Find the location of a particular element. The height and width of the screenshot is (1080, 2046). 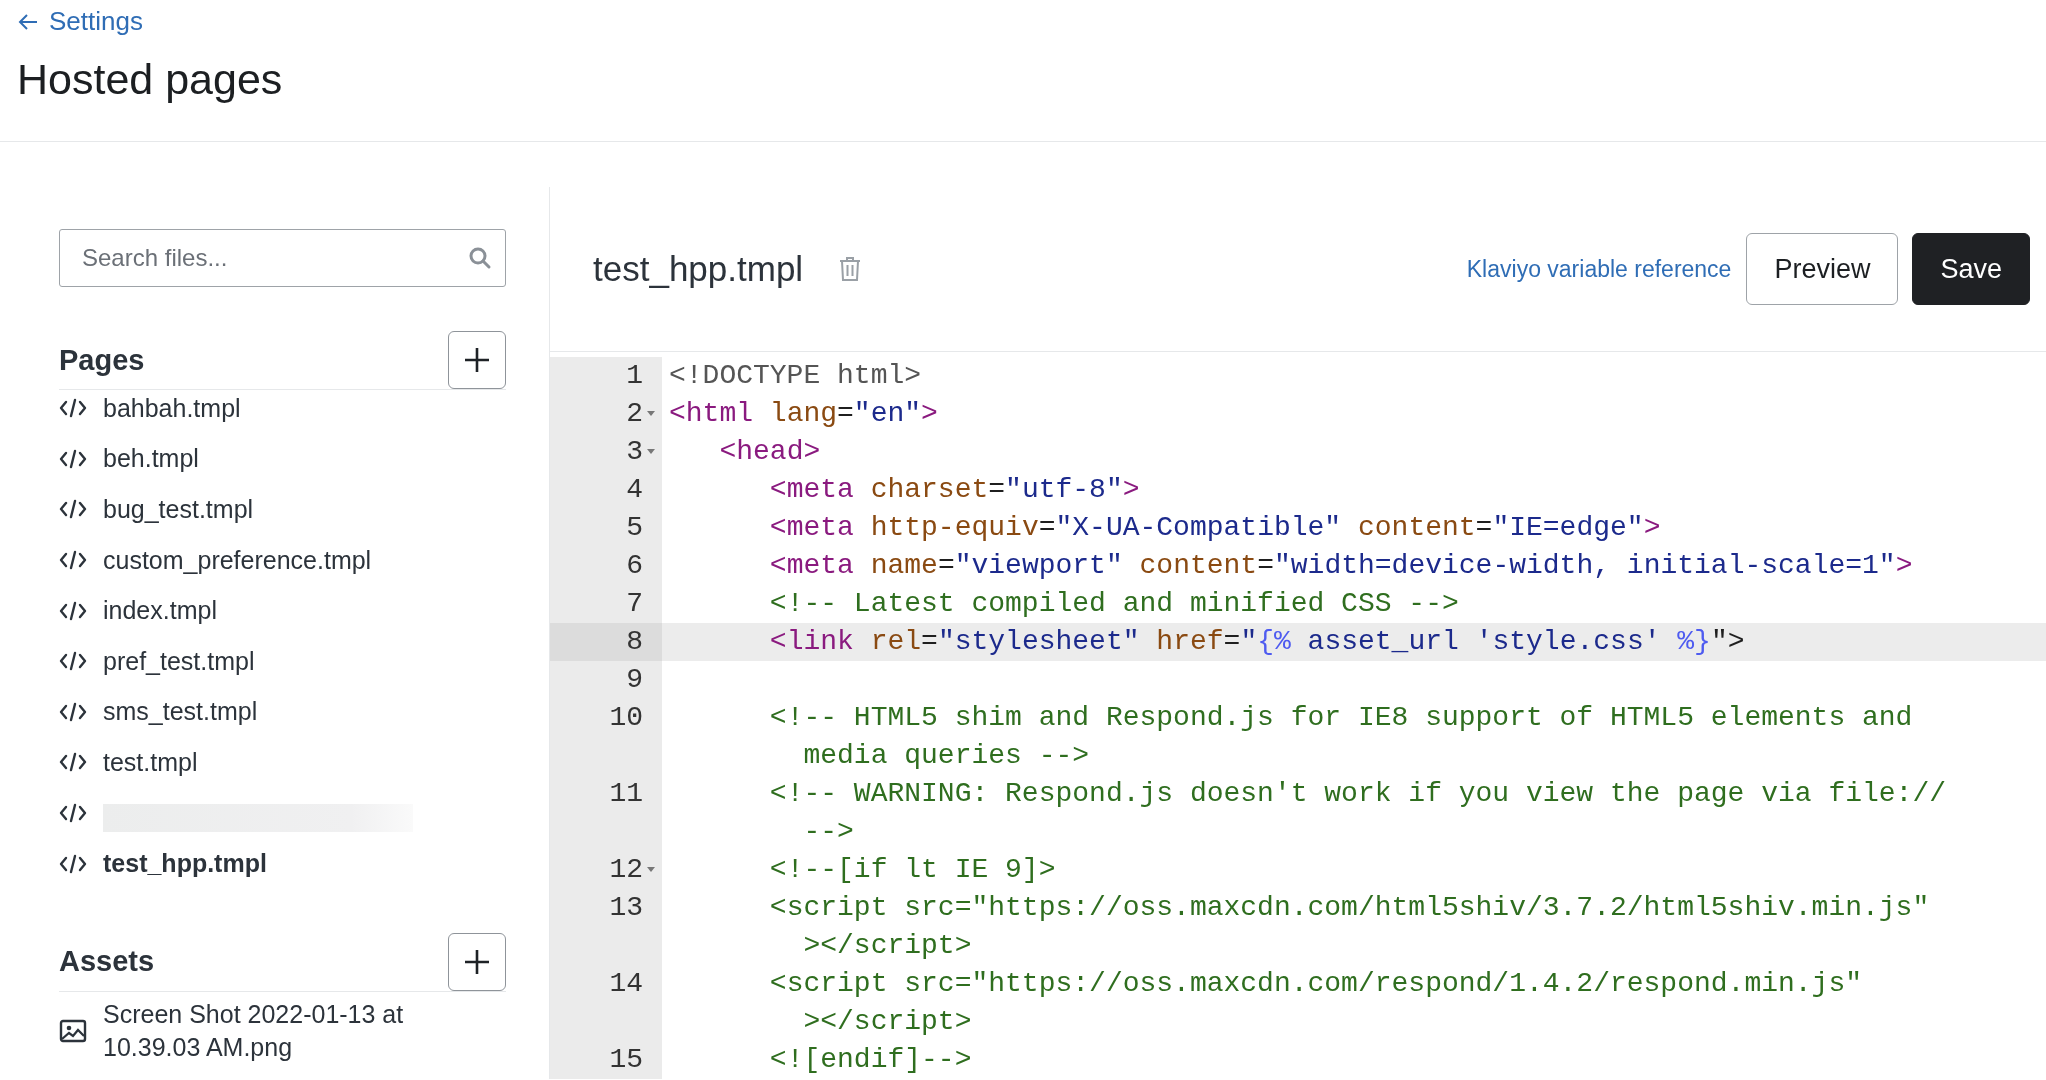

section-heading: Assets is located at coordinates (107, 962).